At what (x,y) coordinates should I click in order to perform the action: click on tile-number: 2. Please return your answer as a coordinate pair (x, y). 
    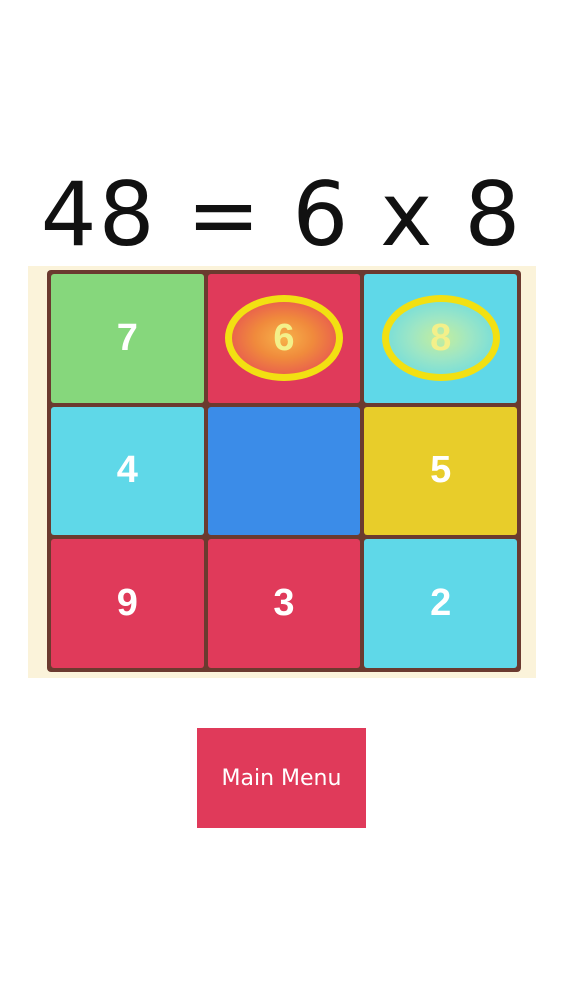
    Looking at the image, I should click on (441, 603).